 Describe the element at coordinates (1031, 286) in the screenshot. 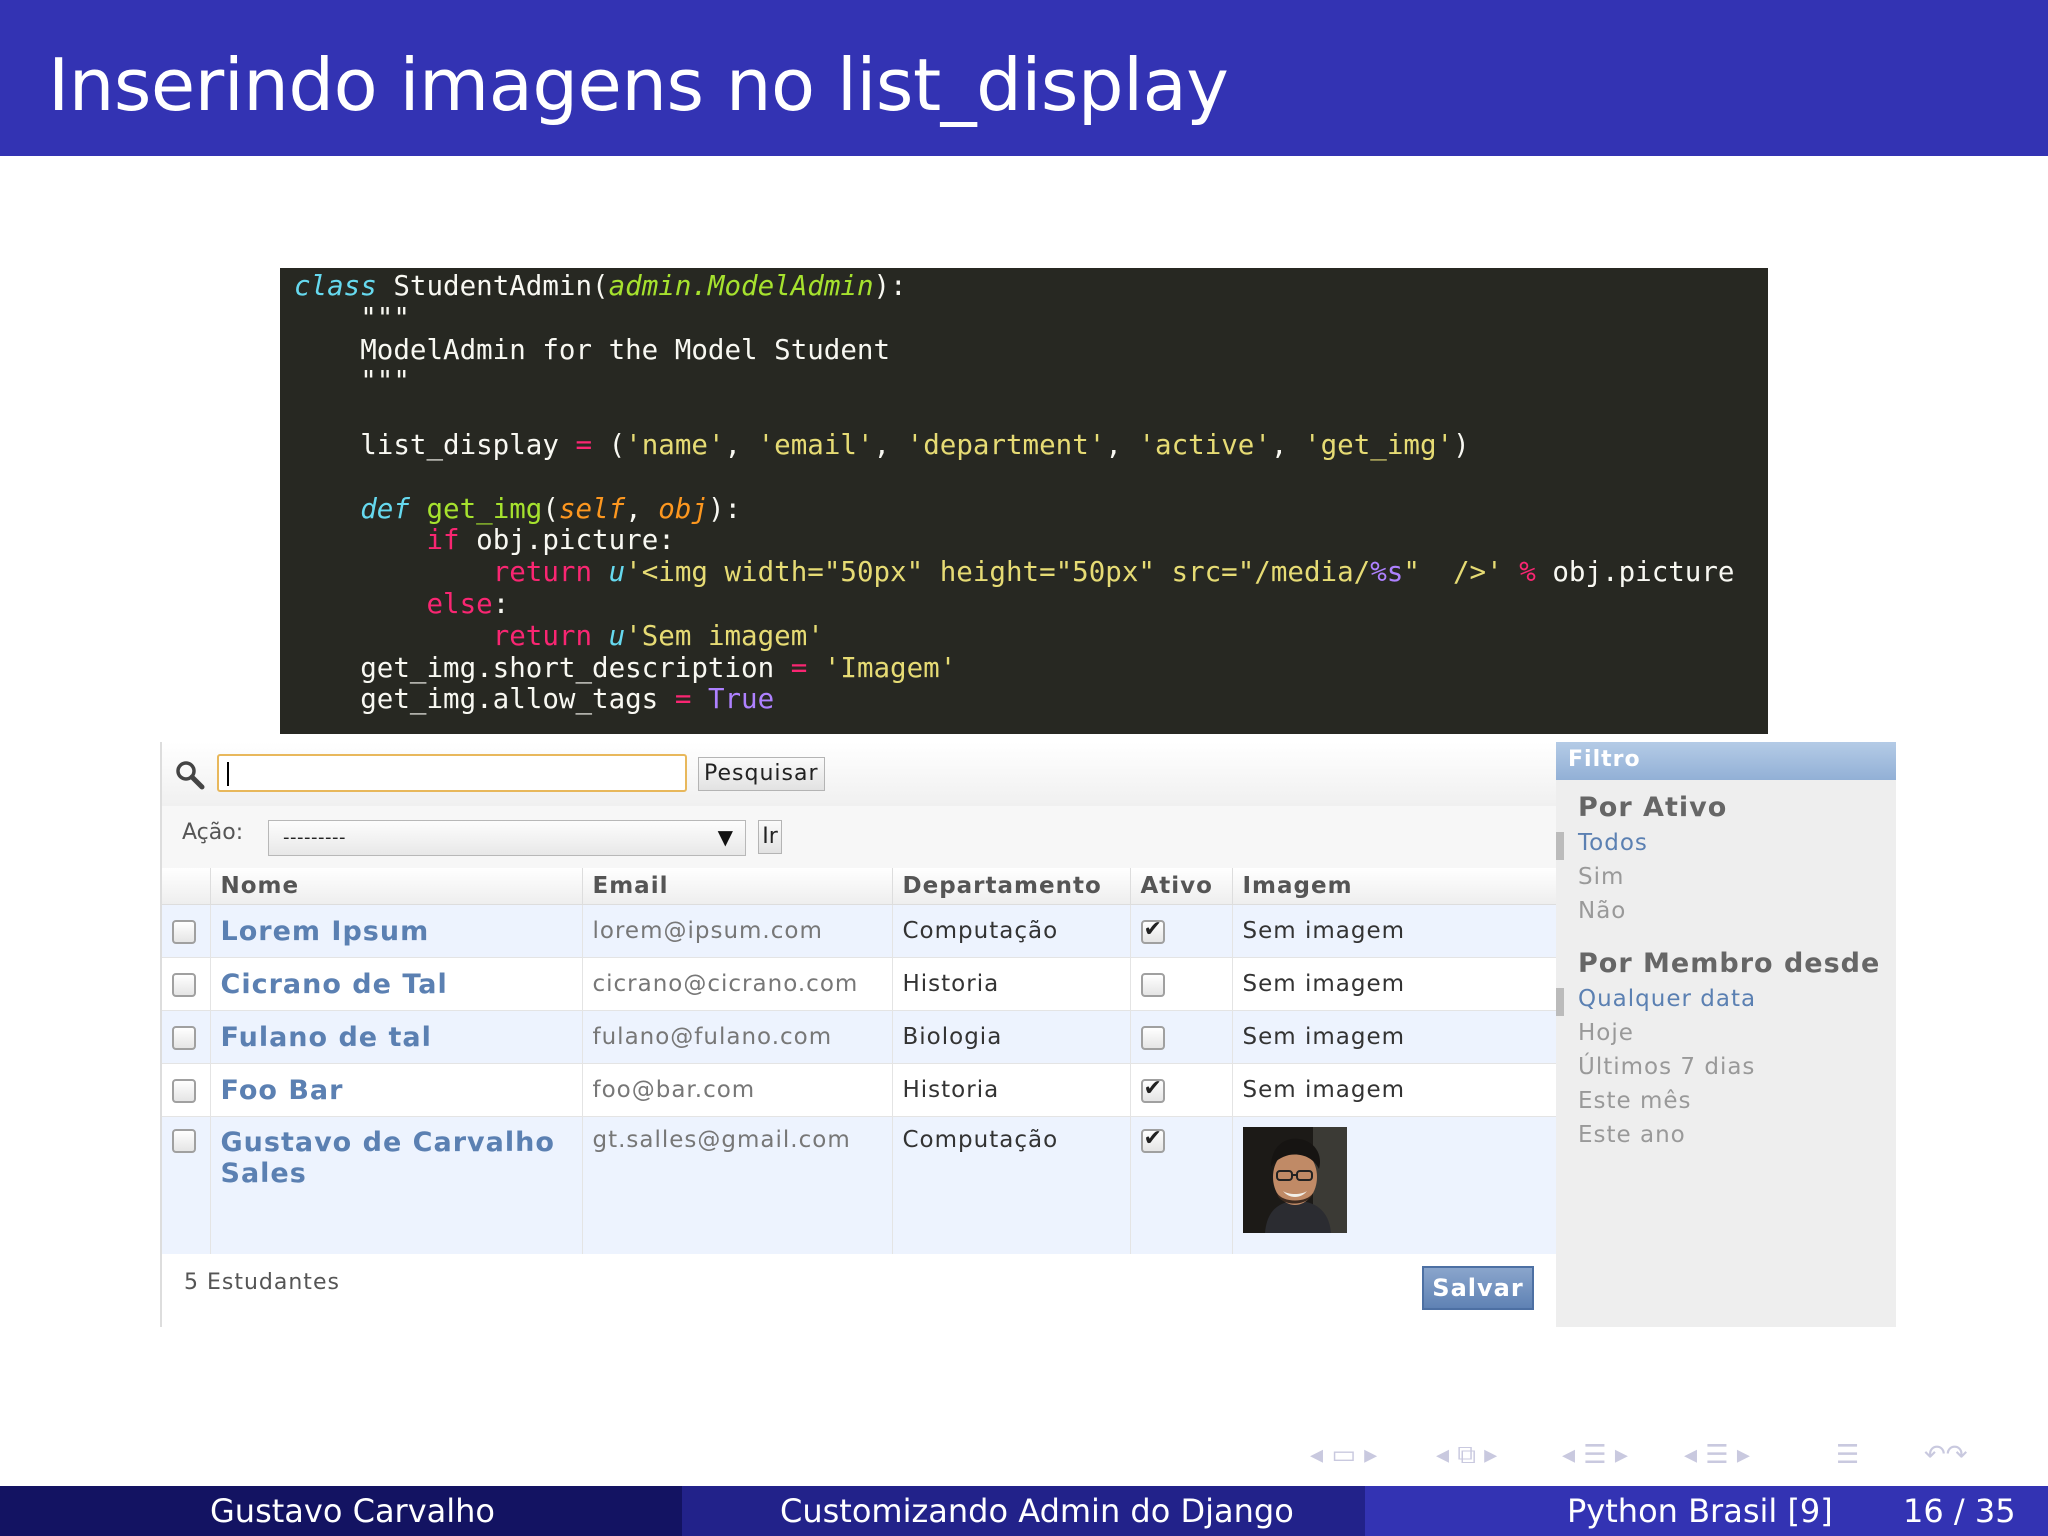

I see `code-line: class StudentAdmin(admin.ModelAdmin):` at that location.